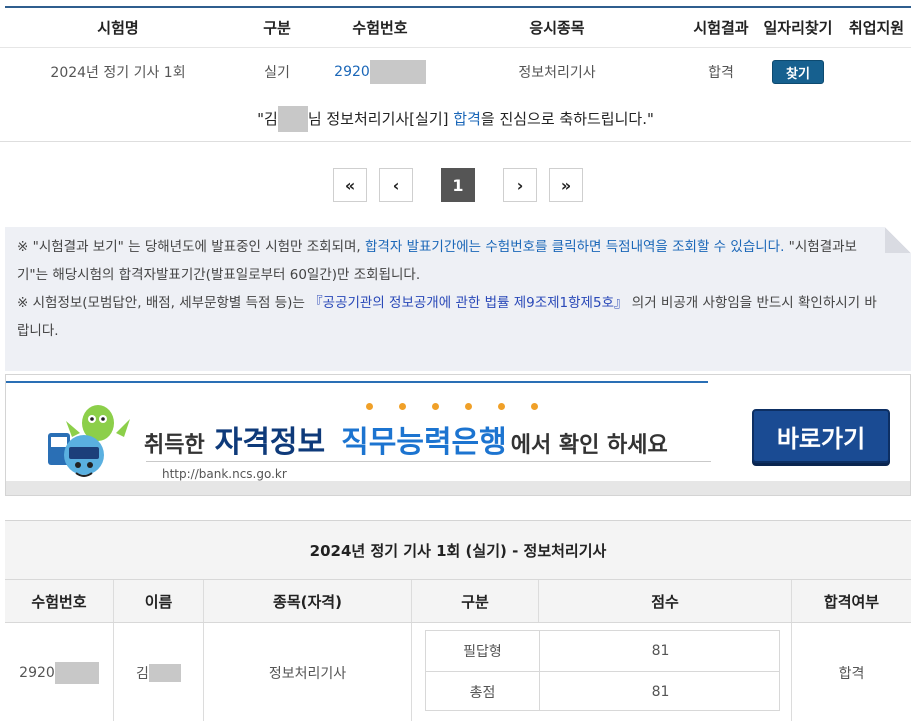  I want to click on first-page-button: «, so click(350, 185).